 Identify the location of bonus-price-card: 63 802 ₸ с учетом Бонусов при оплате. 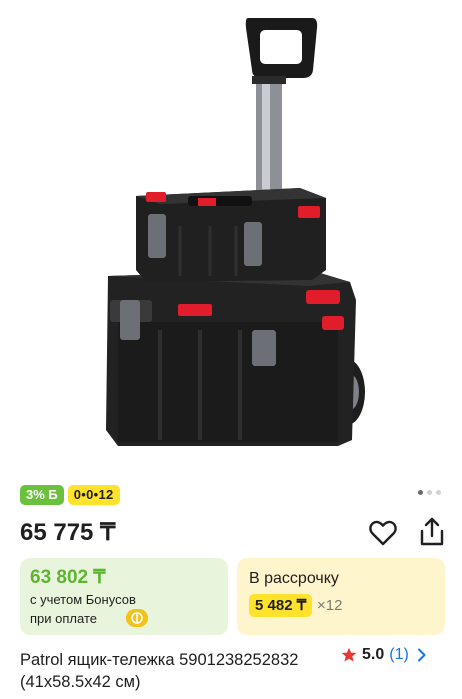
(124, 596).